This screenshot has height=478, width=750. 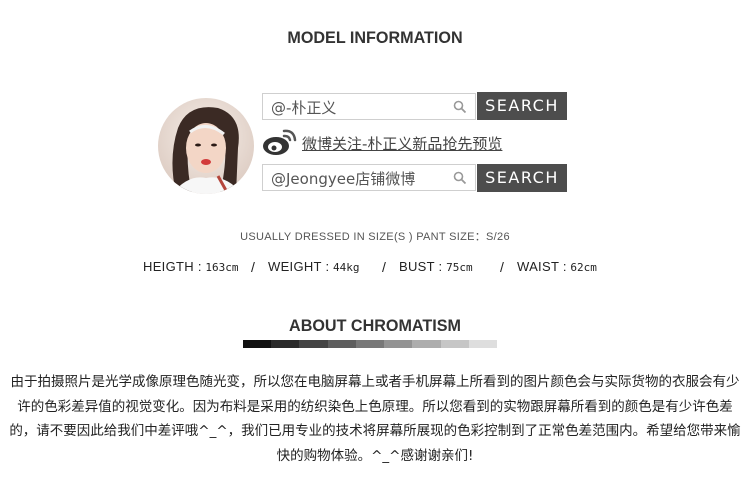 What do you see at coordinates (459, 267) in the screenshot?
I see `measure-value: 75cm` at bounding box center [459, 267].